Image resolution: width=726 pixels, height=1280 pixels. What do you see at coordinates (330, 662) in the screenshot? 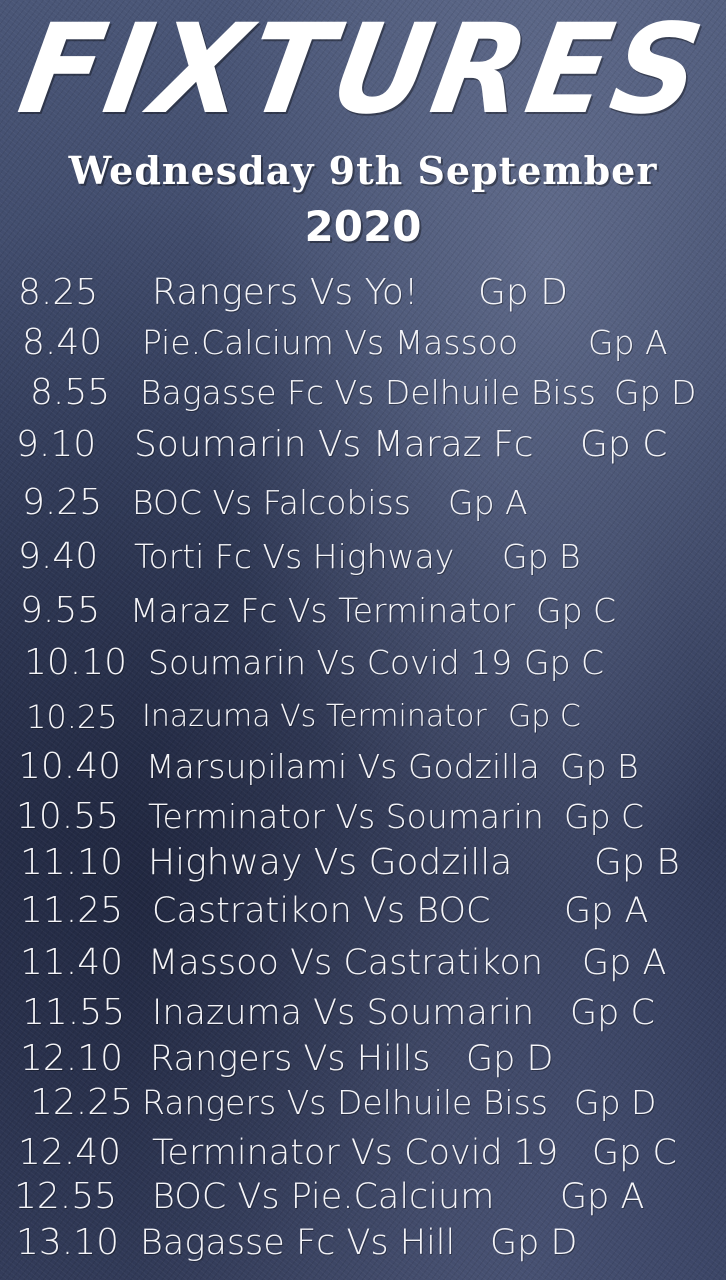
I see `fixture-match: Soumarin Vs Covid 19` at bounding box center [330, 662].